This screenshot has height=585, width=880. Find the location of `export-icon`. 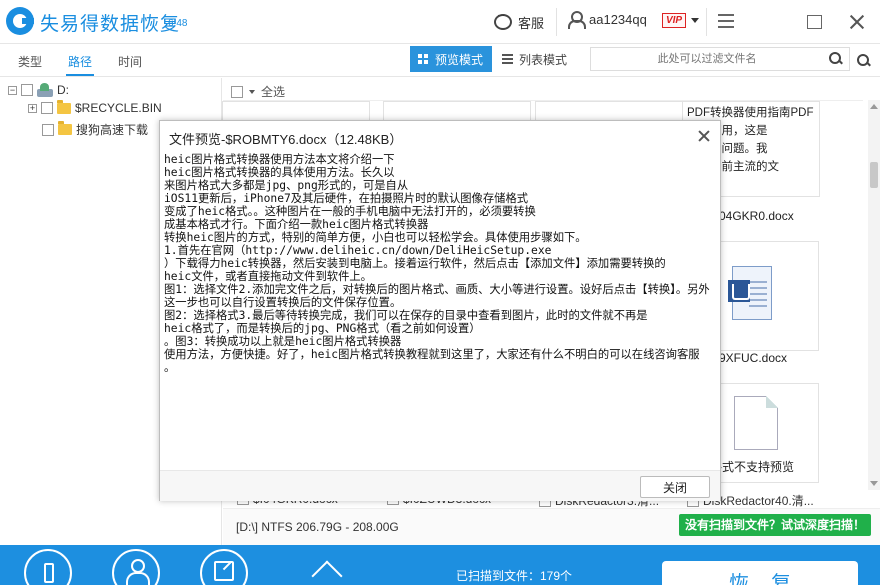

export-icon is located at coordinates (224, 571).